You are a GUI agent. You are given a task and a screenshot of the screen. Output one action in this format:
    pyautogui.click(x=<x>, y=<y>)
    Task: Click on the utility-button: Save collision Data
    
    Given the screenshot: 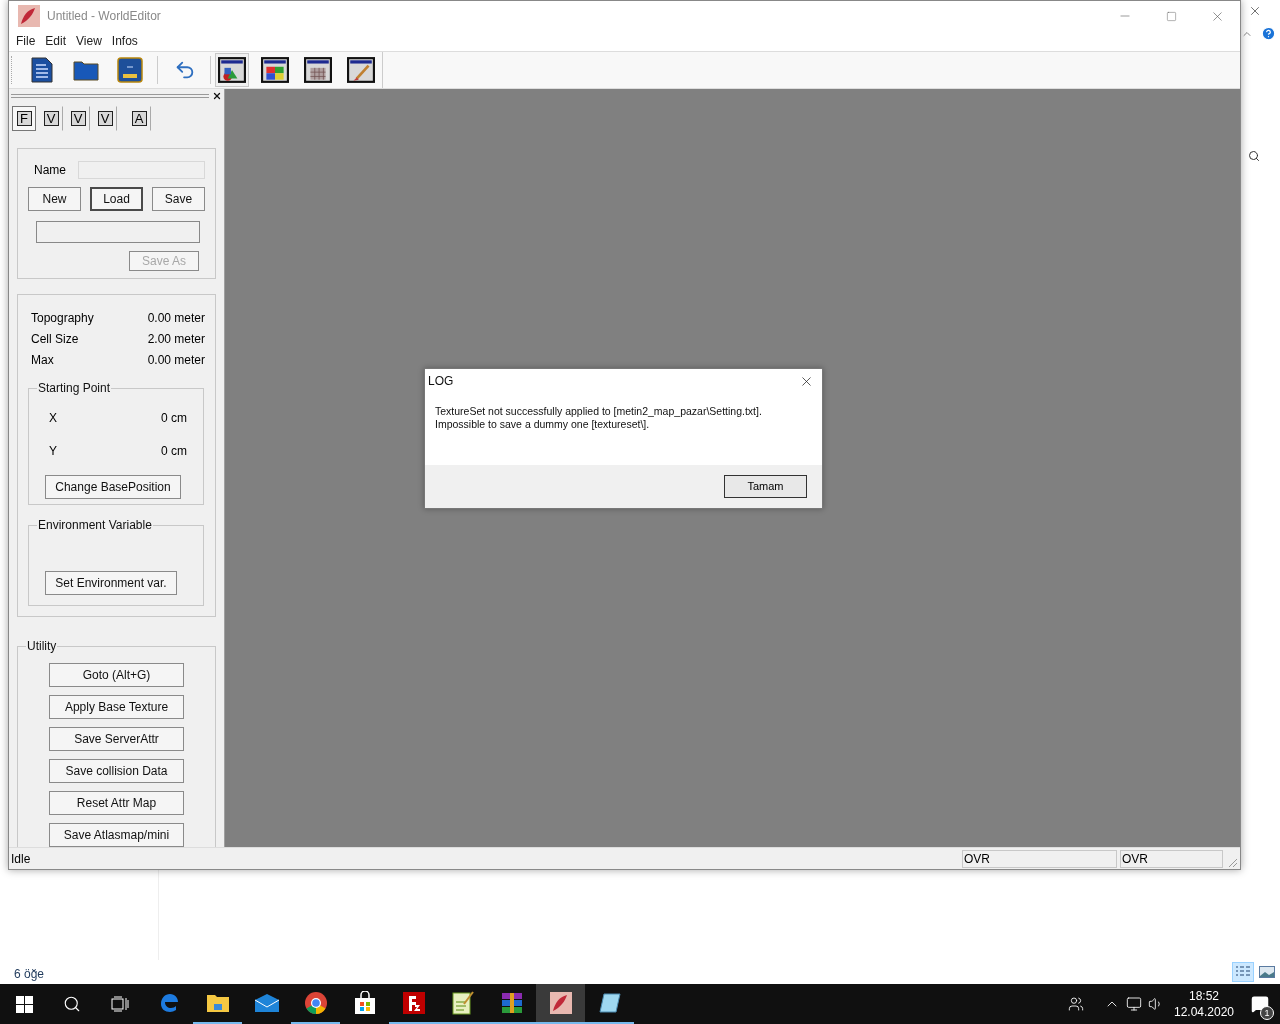 What is the action you would take?
    pyautogui.click(x=116, y=771)
    